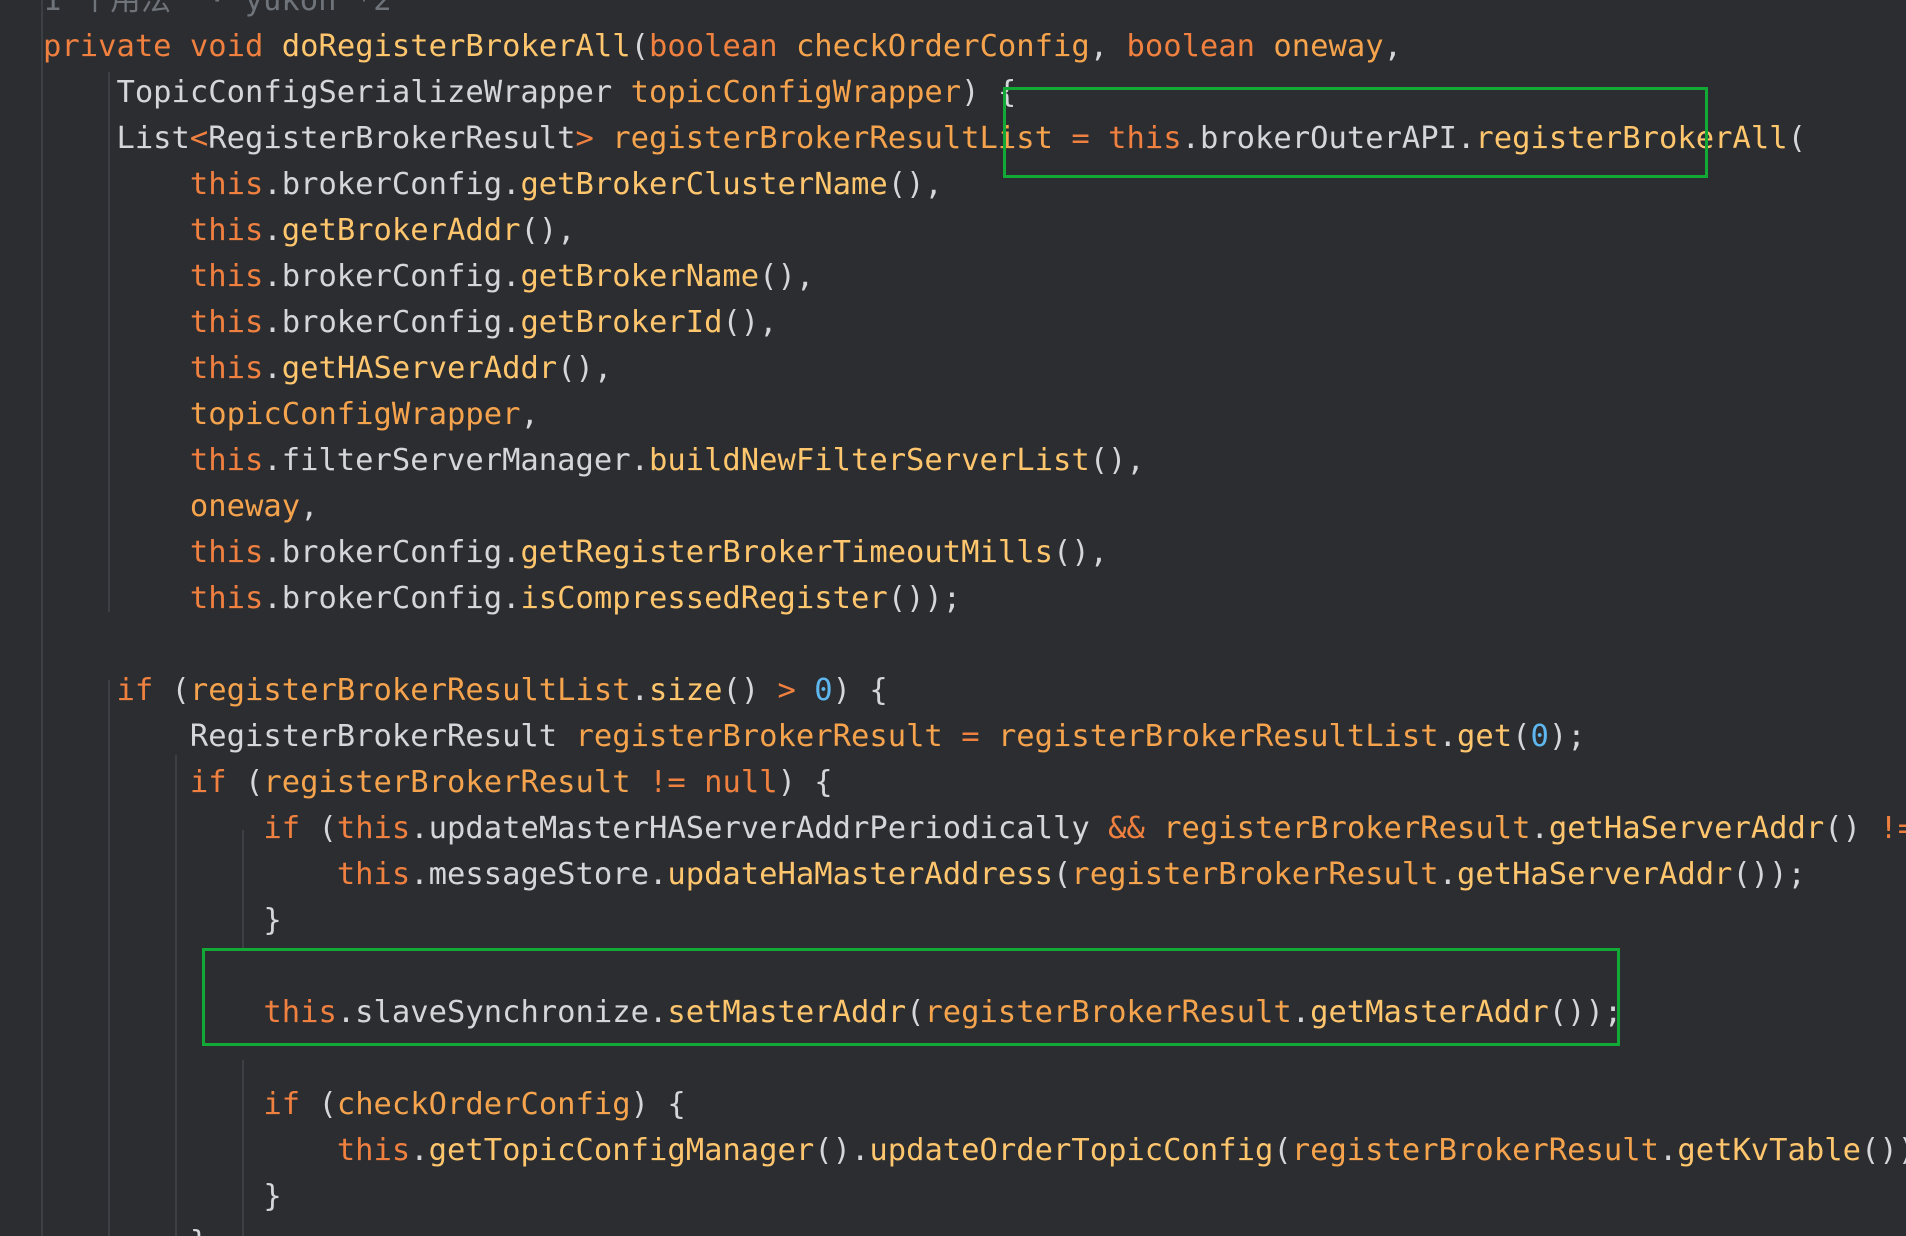  What do you see at coordinates (621, 1150) in the screenshot?
I see `code-token: getTopicConfigManager` at bounding box center [621, 1150].